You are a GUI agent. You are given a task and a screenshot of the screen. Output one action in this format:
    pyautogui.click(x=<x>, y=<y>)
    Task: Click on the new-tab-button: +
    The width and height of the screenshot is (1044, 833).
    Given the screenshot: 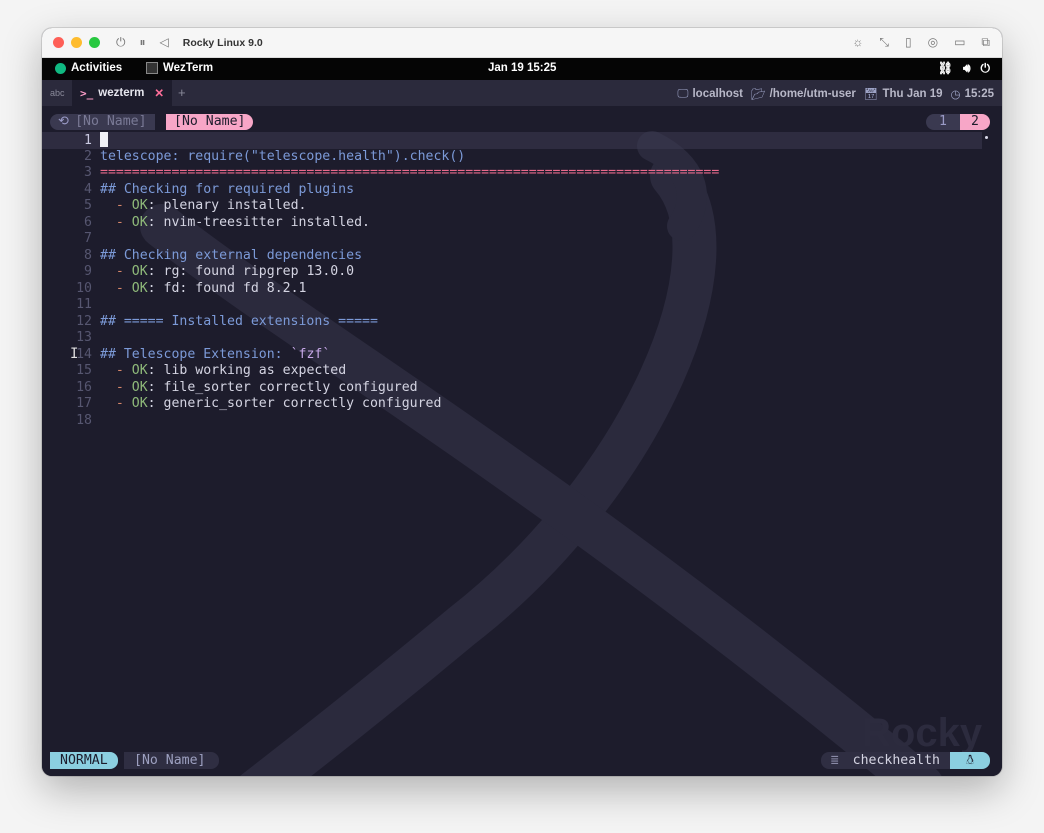 What is the action you would take?
    pyautogui.click(x=182, y=92)
    